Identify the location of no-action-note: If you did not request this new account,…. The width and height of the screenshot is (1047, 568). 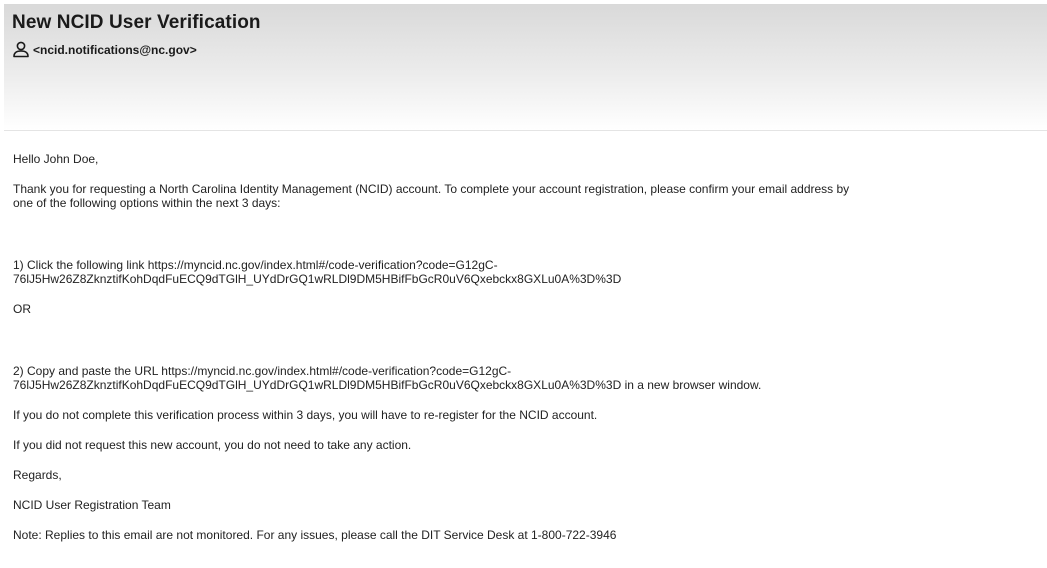
(212, 445).